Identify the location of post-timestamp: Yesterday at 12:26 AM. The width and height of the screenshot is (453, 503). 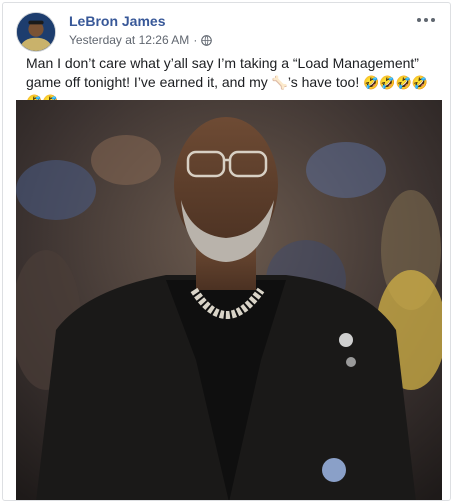
(129, 40).